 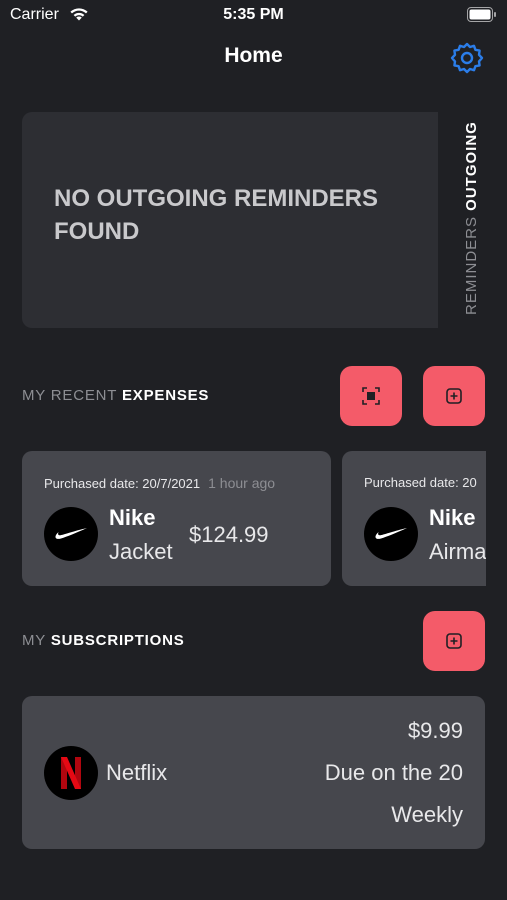 I want to click on subscription-logo, so click(x=71, y=773).